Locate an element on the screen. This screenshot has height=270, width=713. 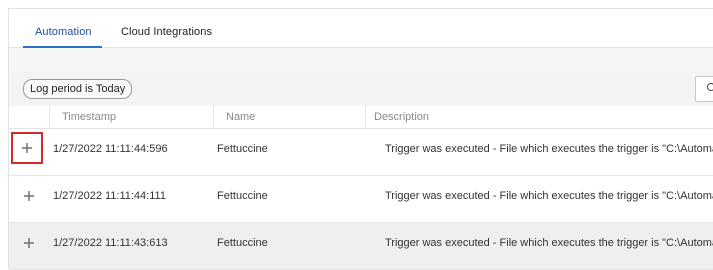
tab-bar: Automation Cloud Integrations is located at coordinates (361, 28).